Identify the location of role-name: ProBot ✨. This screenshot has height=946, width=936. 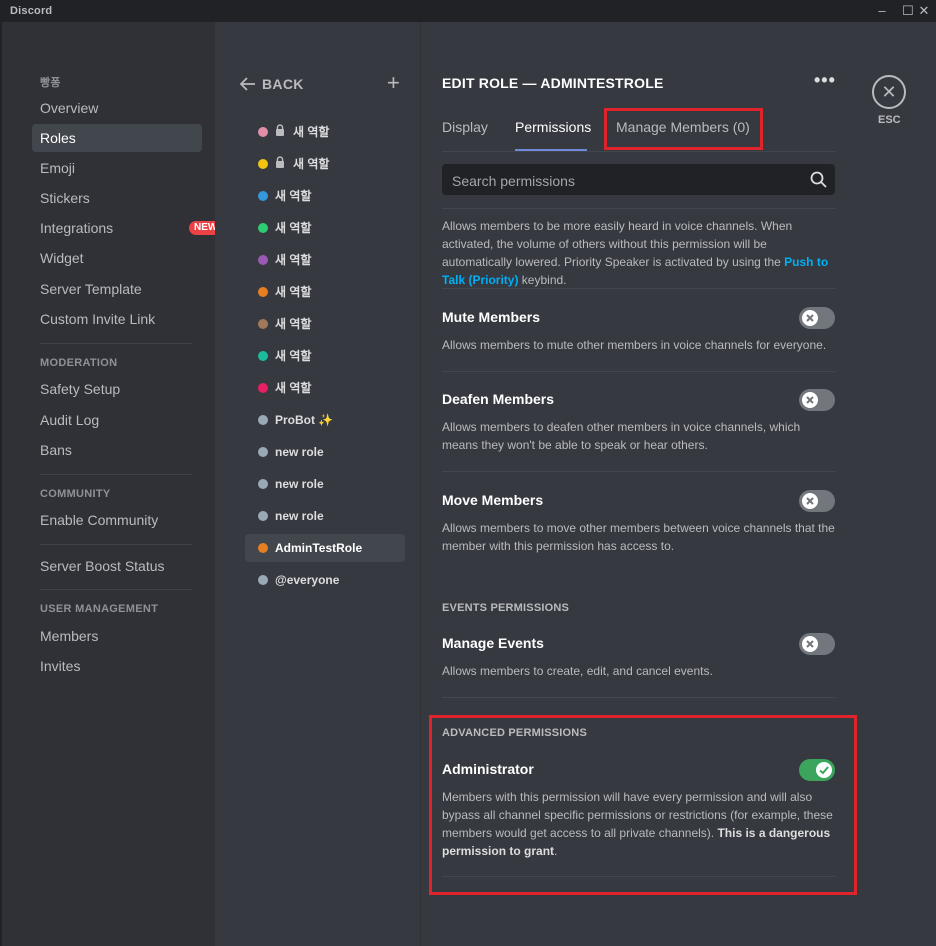
(304, 420).